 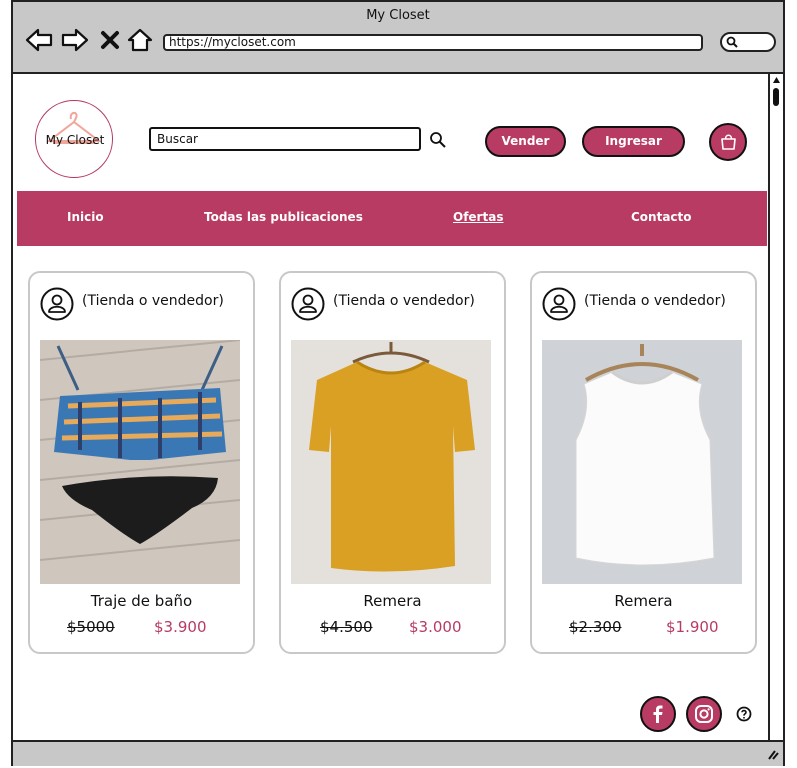 I want to click on original-price: $4.500, so click(x=346, y=627).